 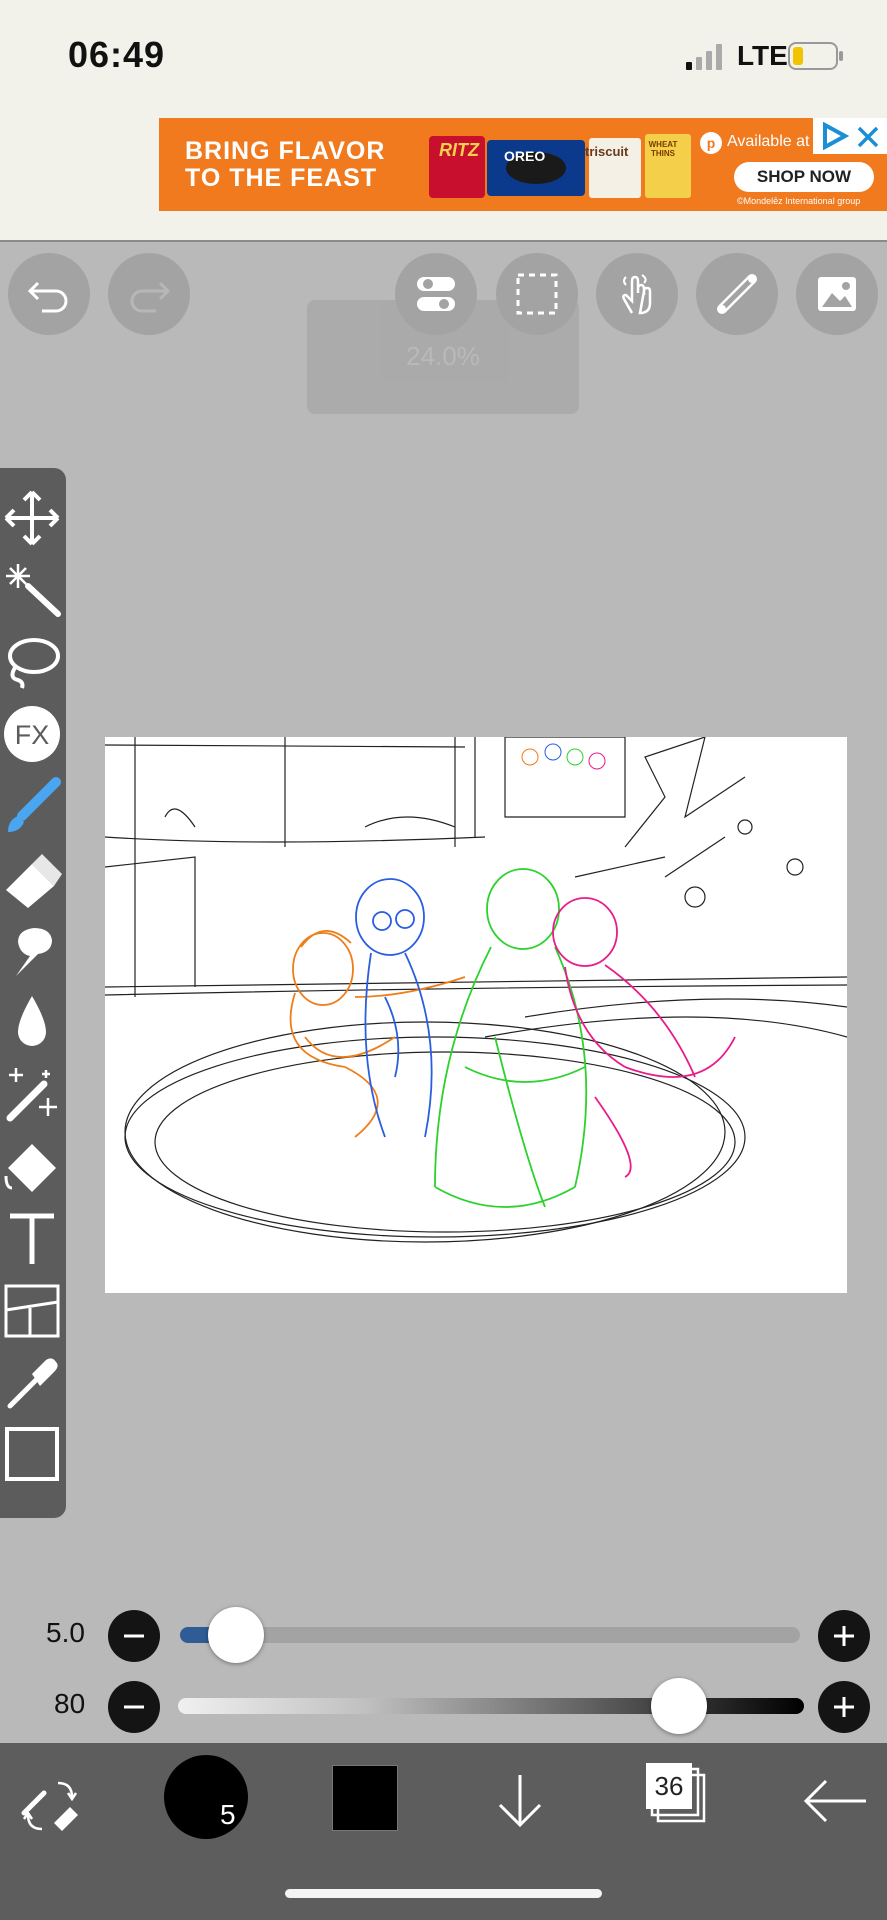 I want to click on frame-divider-icon, so click(x=32, y=1311).